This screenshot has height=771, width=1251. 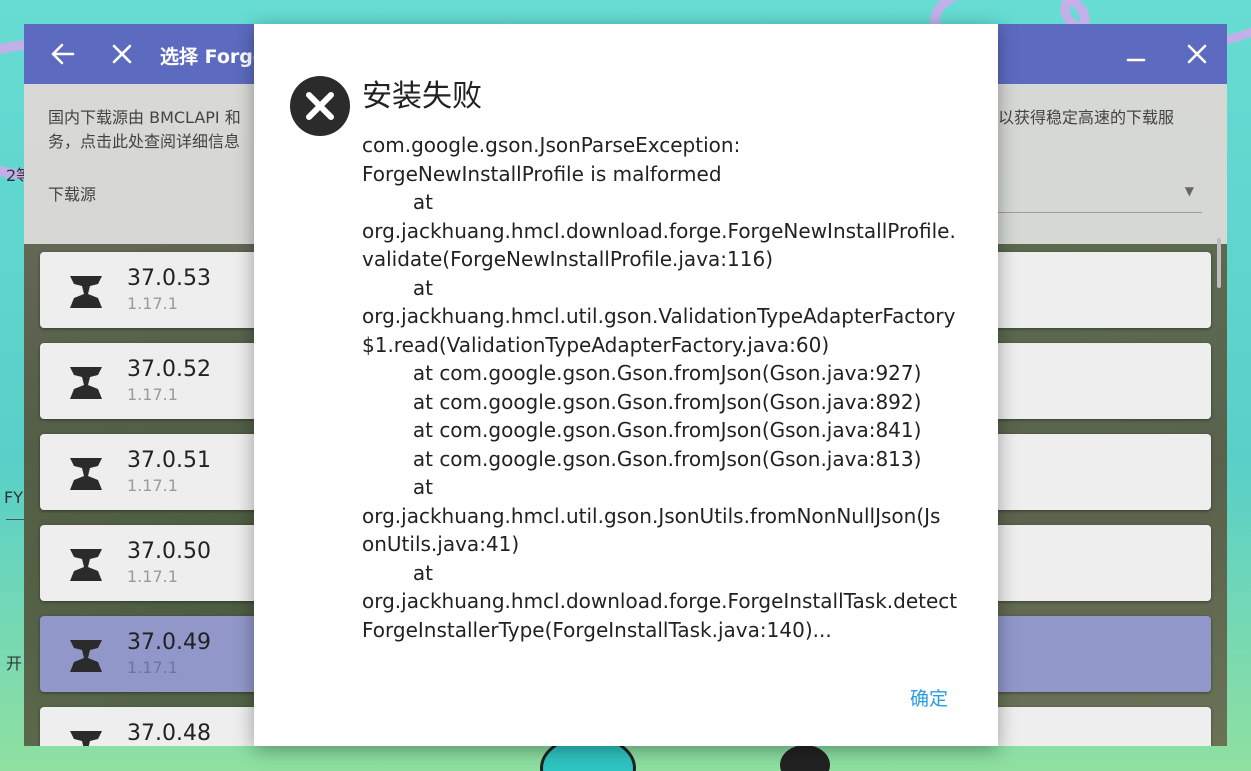 What do you see at coordinates (1219, 263) in the screenshot?
I see `list-scrollbar` at bounding box center [1219, 263].